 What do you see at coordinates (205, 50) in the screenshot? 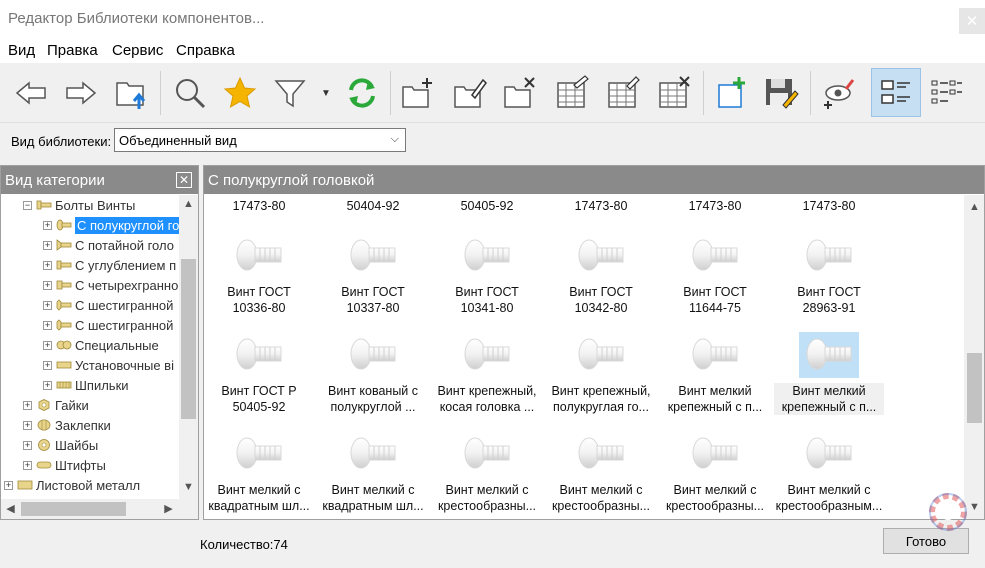
I see `menu-help: Справка` at bounding box center [205, 50].